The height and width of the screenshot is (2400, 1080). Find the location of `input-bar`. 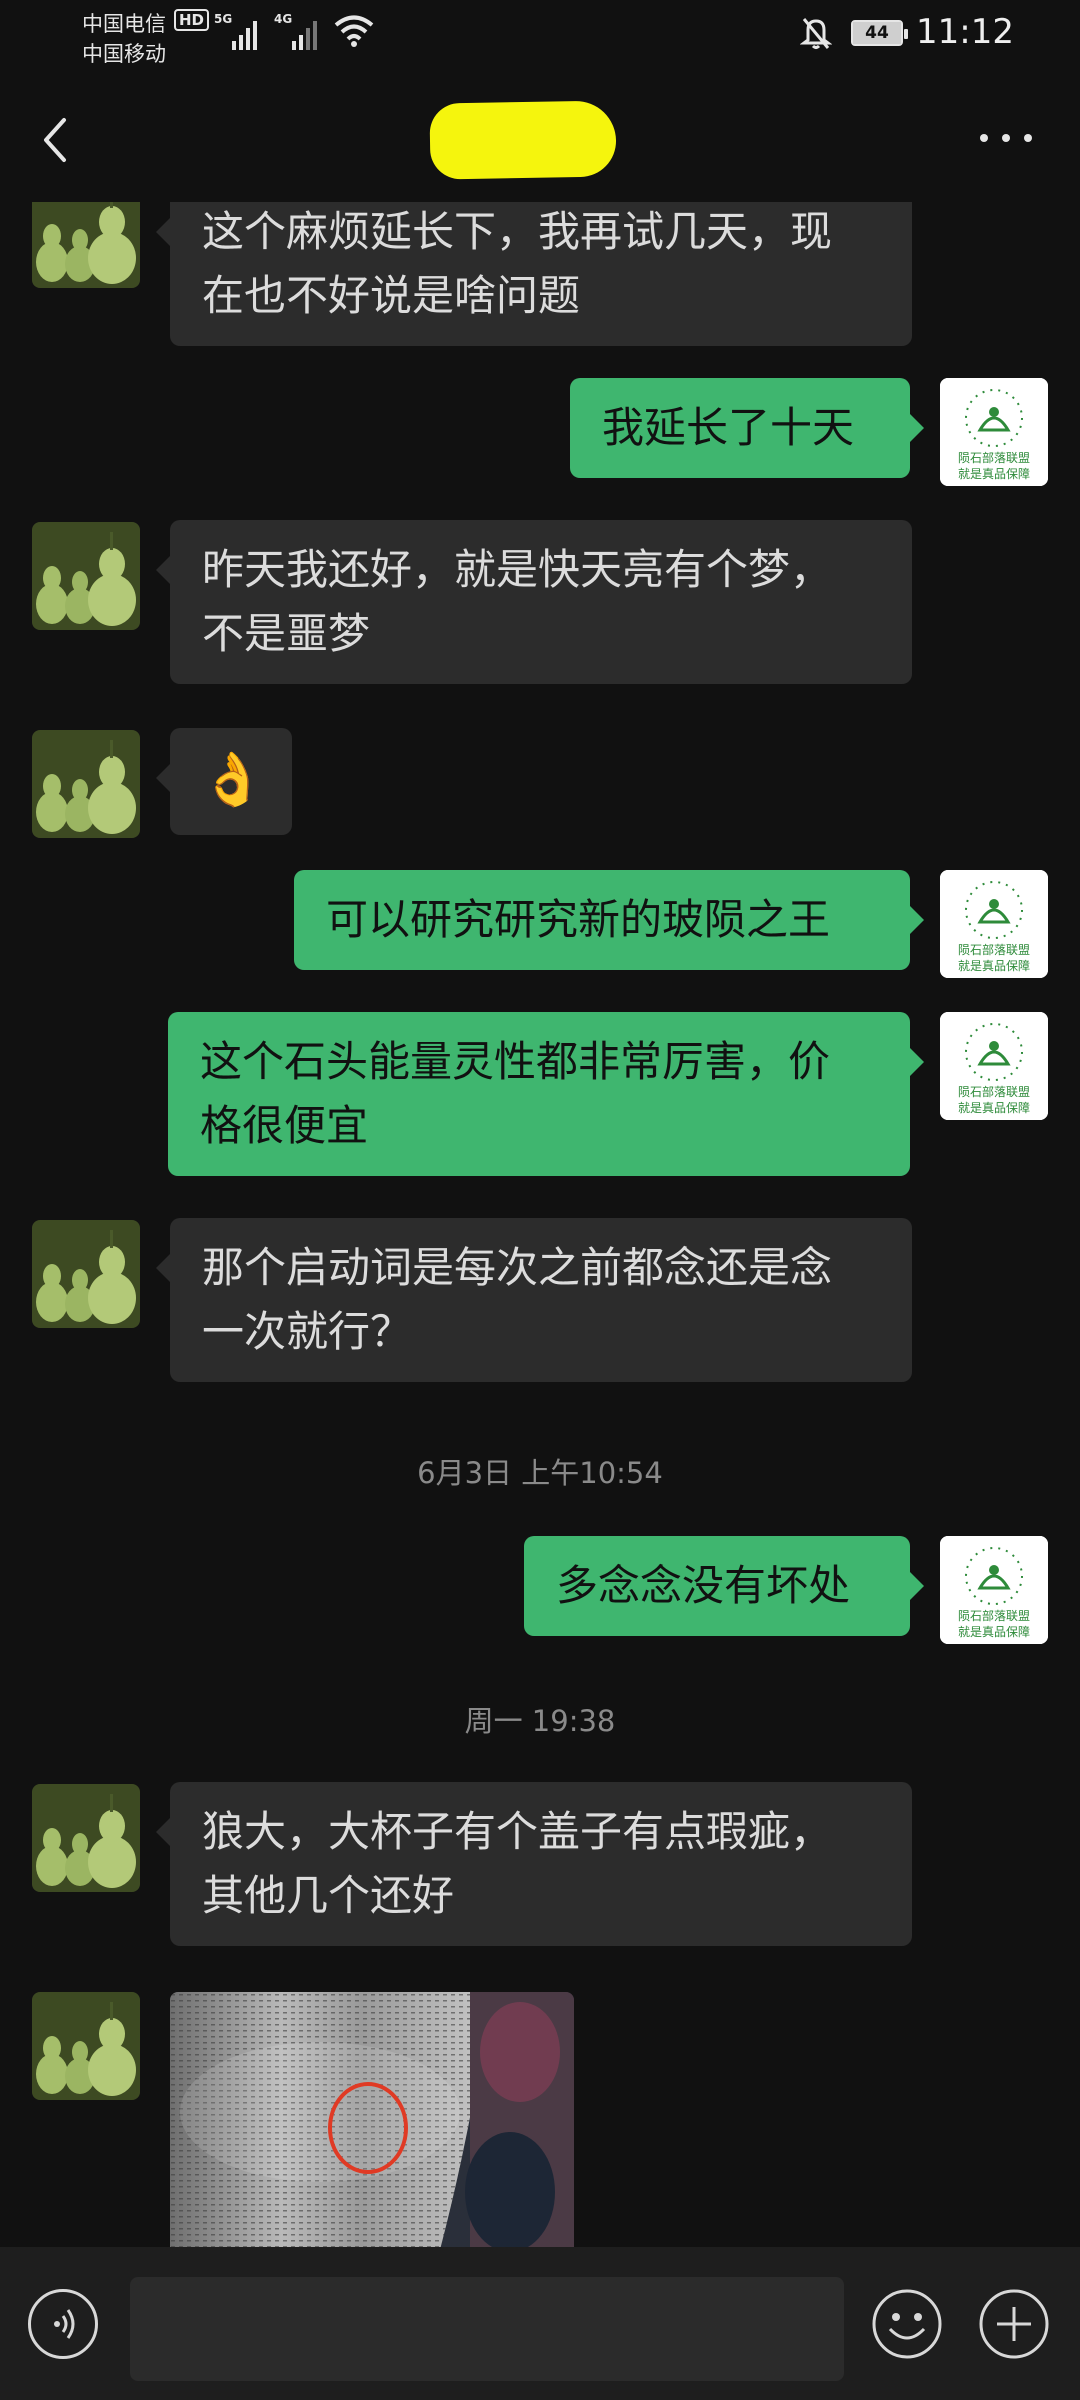

input-bar is located at coordinates (540, 2323).